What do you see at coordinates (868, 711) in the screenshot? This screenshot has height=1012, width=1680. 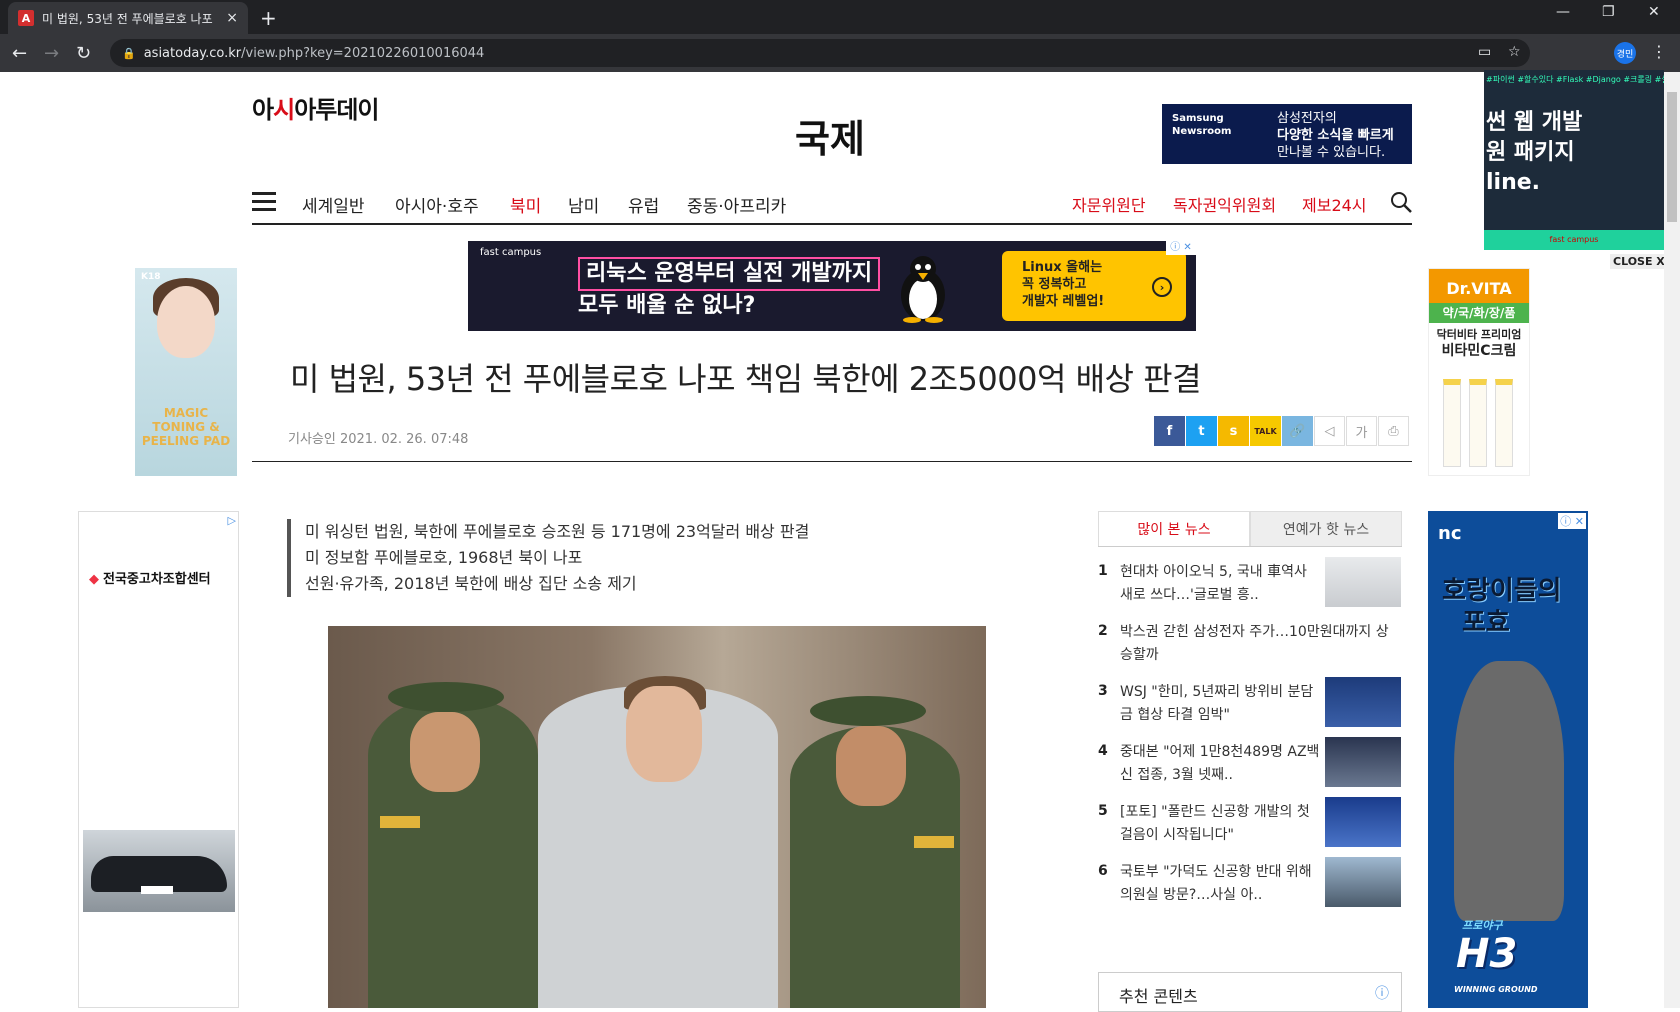 I see `soldier-cap` at bounding box center [868, 711].